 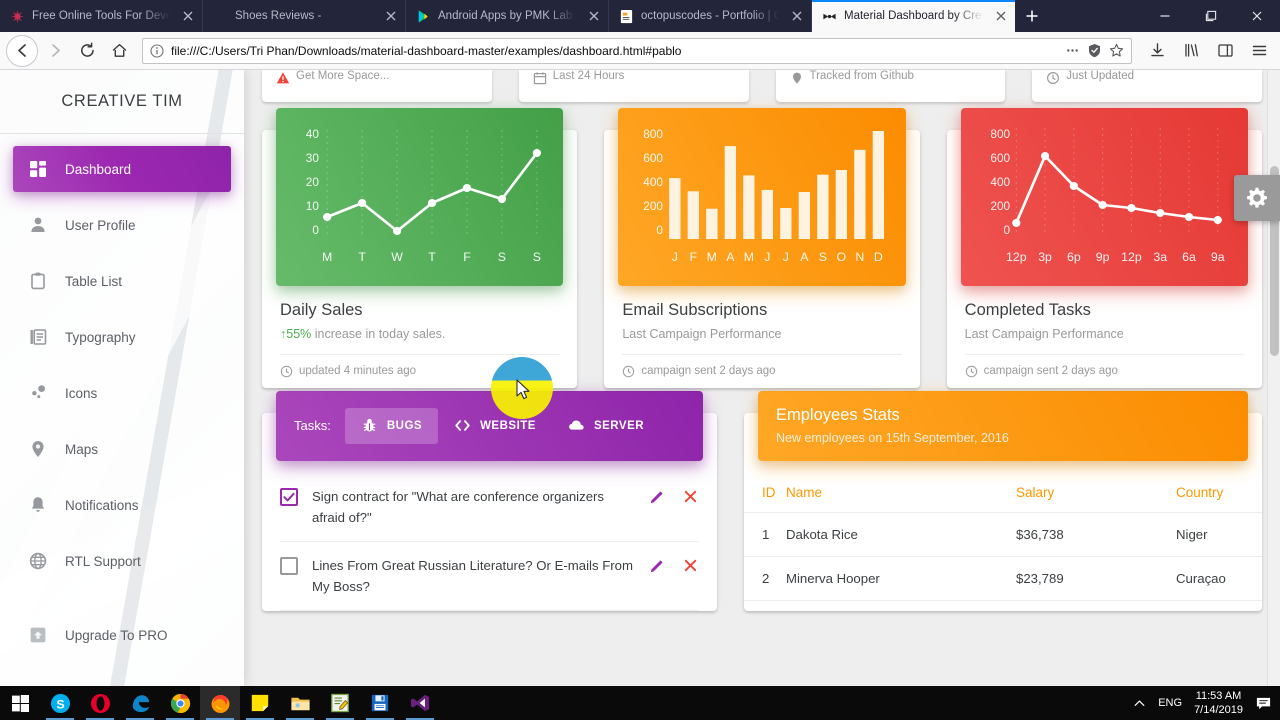 I want to click on library-button, so click(x=1191, y=51).